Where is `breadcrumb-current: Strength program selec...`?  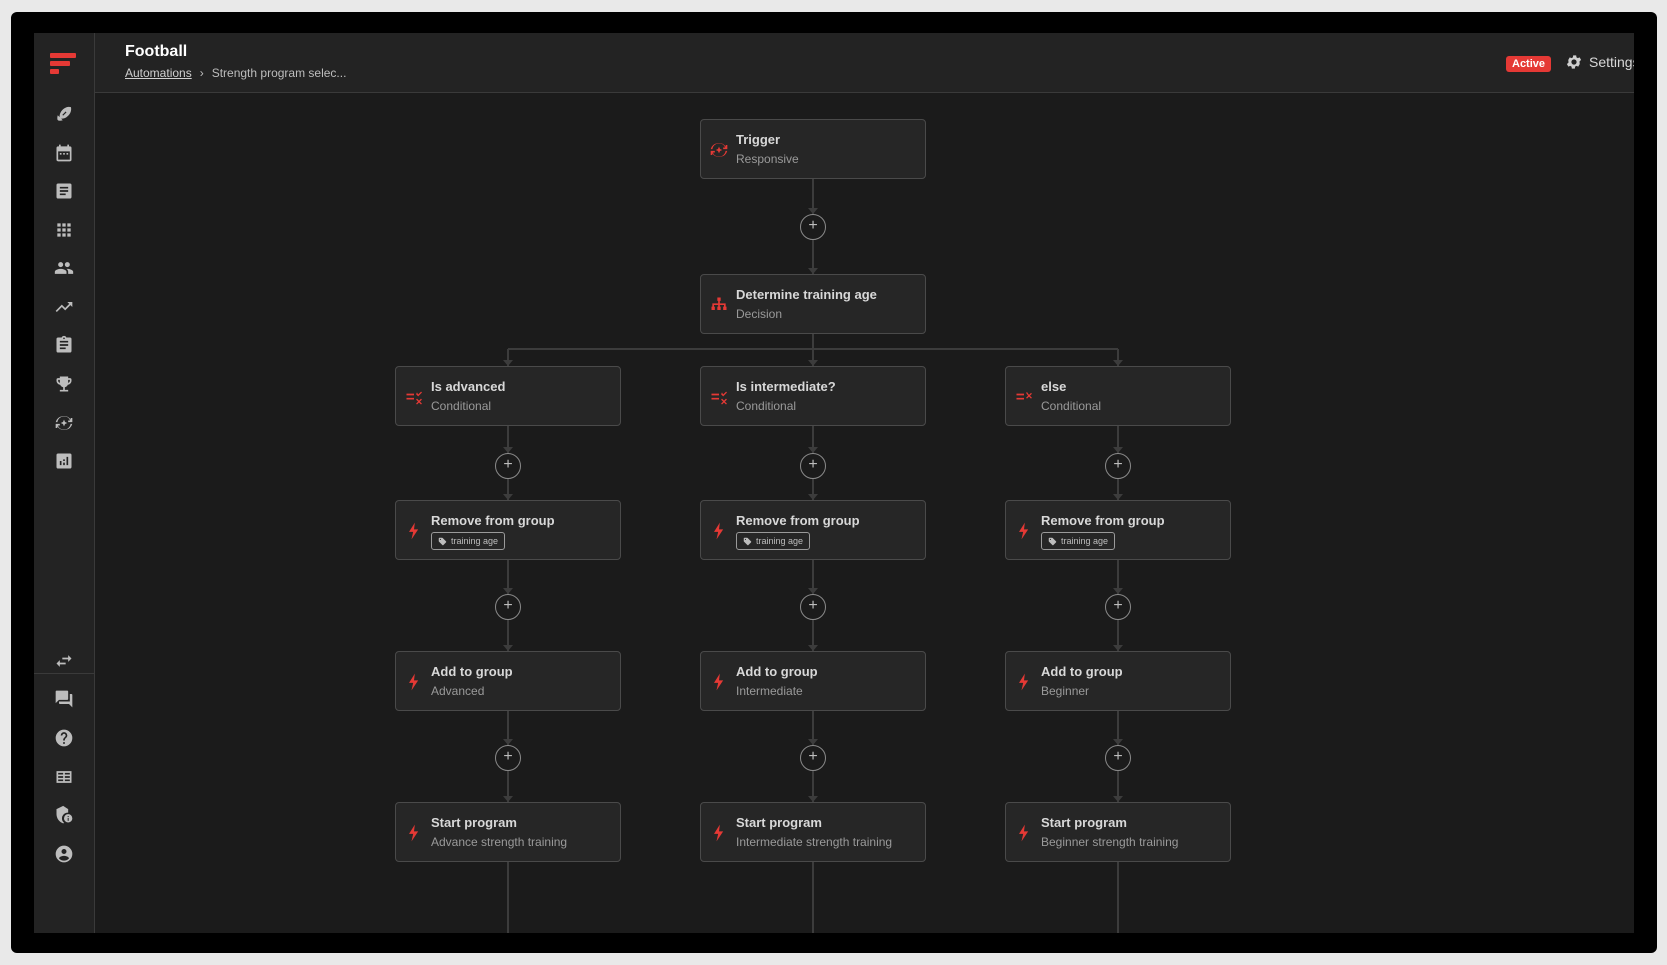
breadcrumb-current: Strength program selec... is located at coordinates (279, 73).